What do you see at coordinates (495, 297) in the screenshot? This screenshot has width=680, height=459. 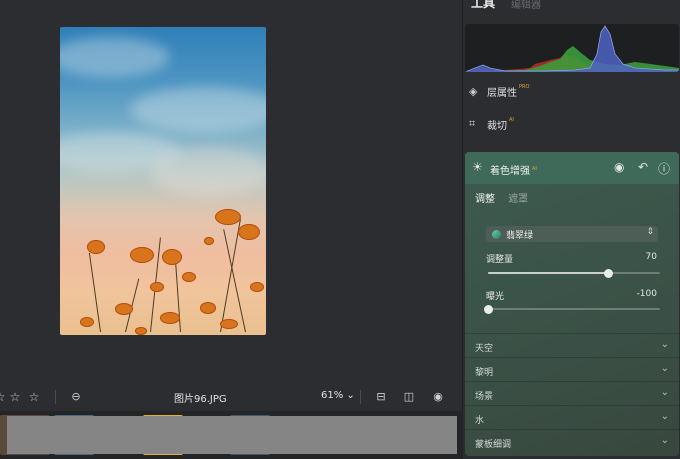 I see `exposure-label: 曝光` at bounding box center [495, 297].